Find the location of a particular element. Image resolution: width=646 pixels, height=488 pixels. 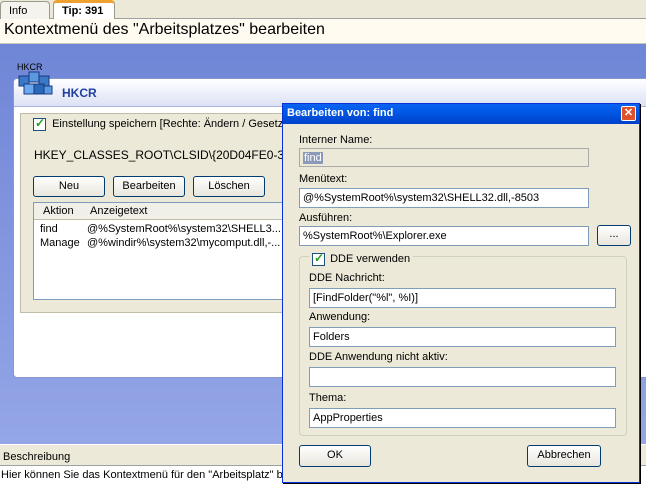

dde-label: DDE verwenden is located at coordinates (370, 259).